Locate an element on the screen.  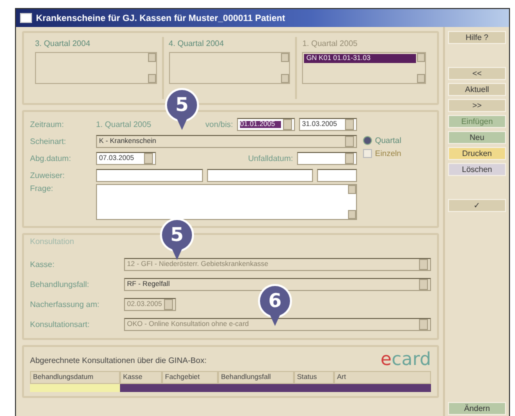
side-button: >> is located at coordinates (477, 105).